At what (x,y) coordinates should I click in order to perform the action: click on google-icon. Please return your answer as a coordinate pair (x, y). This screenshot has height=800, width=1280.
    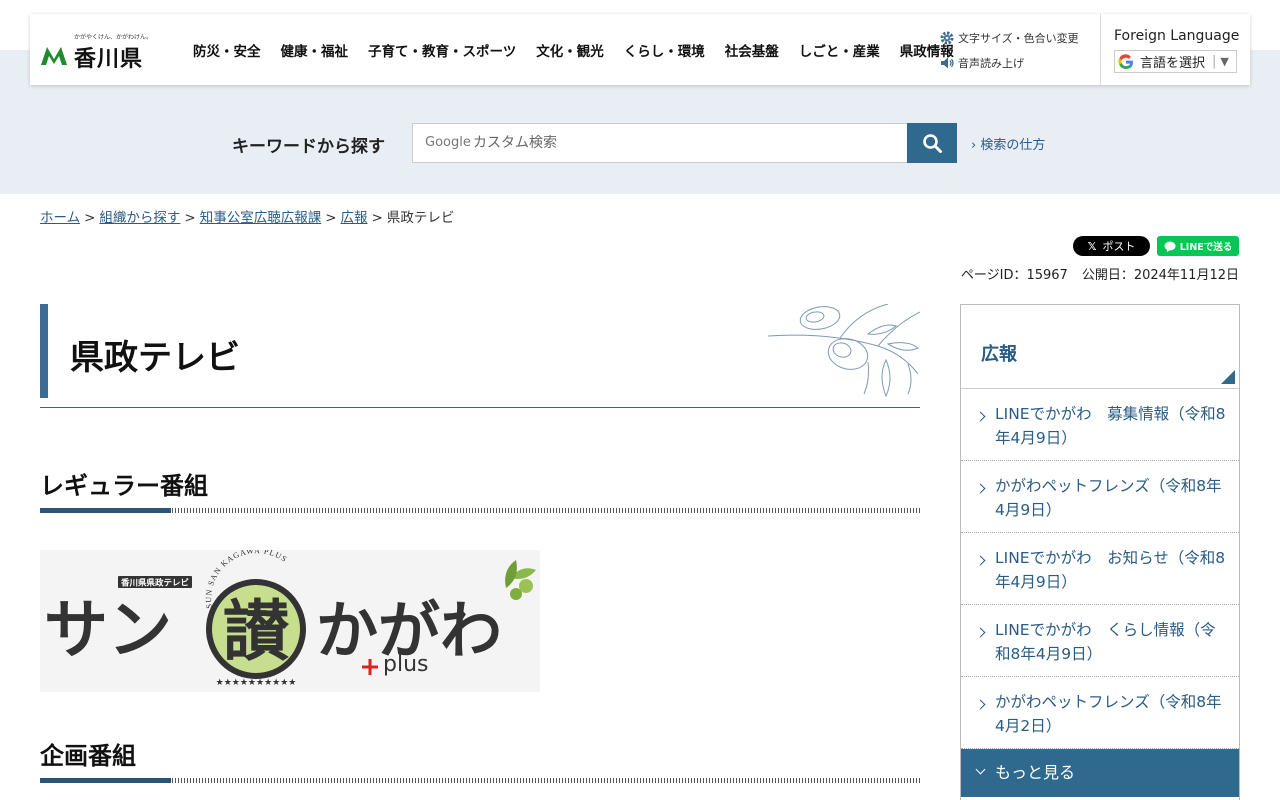
    Looking at the image, I should click on (1125, 61).